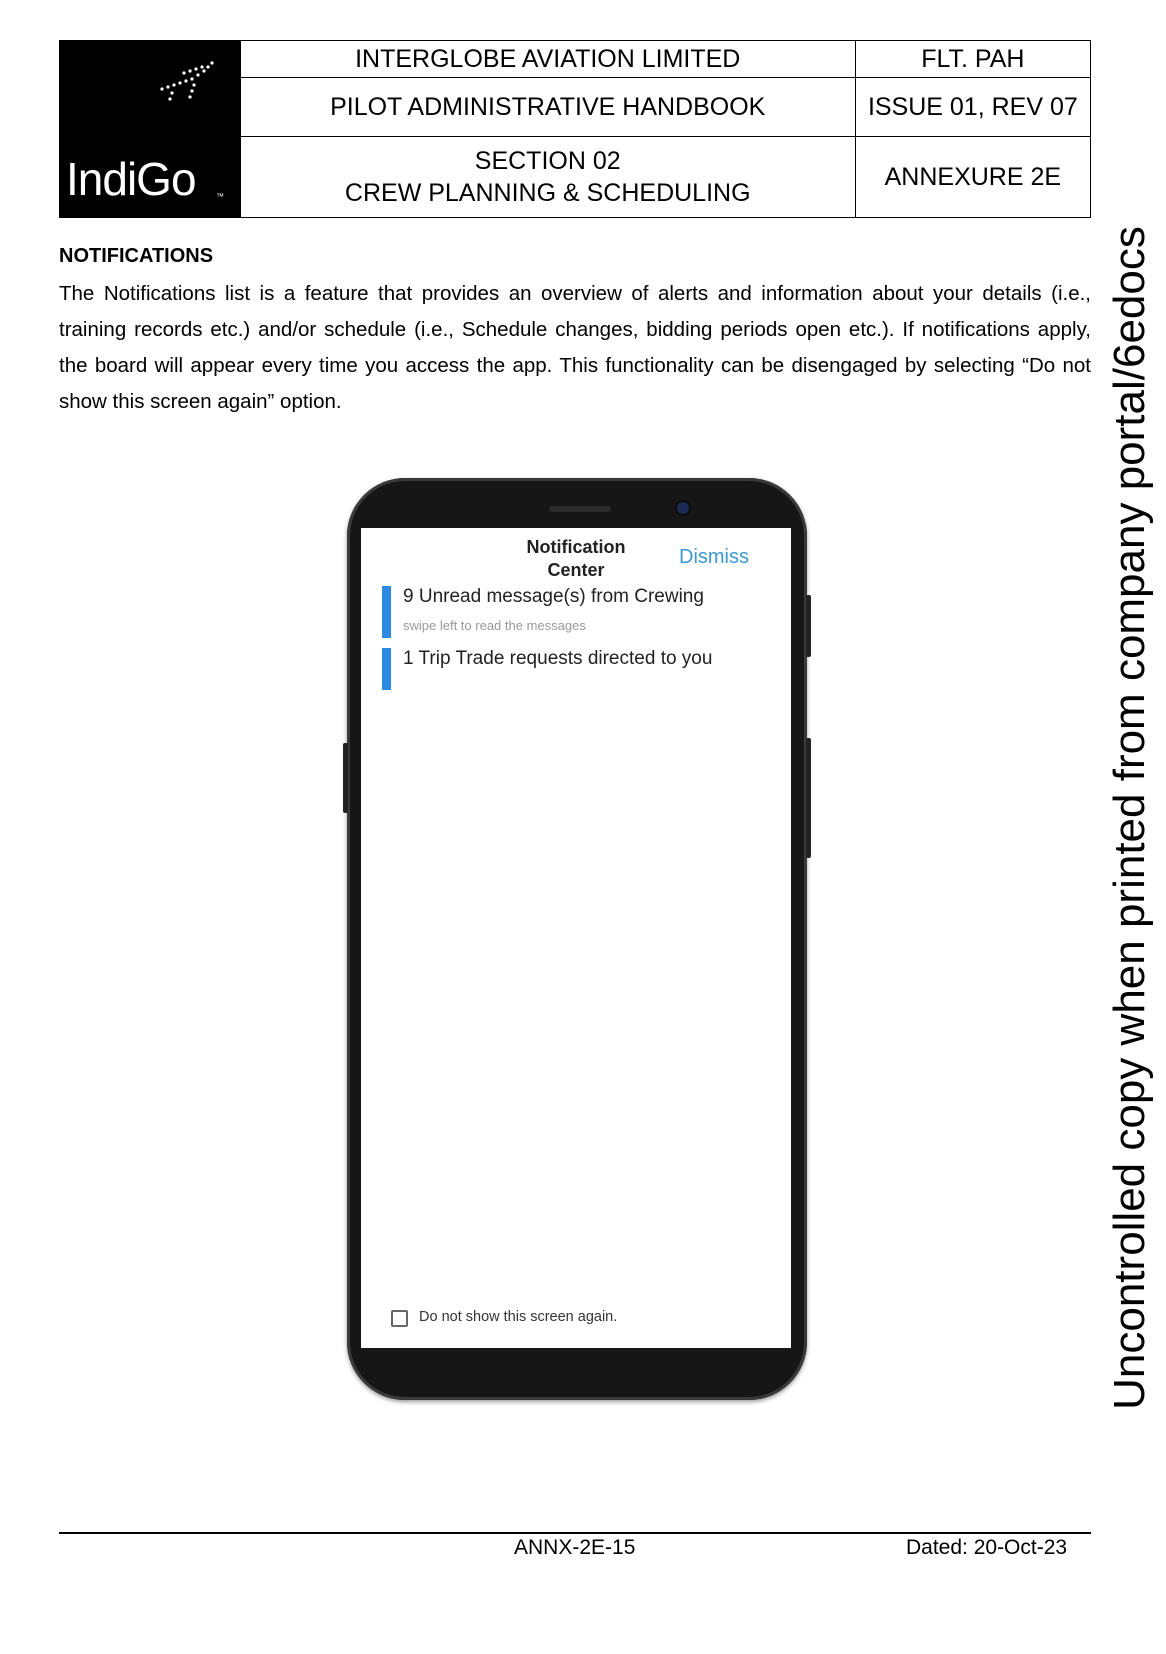 The width and height of the screenshot is (1166, 1654). I want to click on page-identifier: ANNX-2E-15, so click(575, 1547).